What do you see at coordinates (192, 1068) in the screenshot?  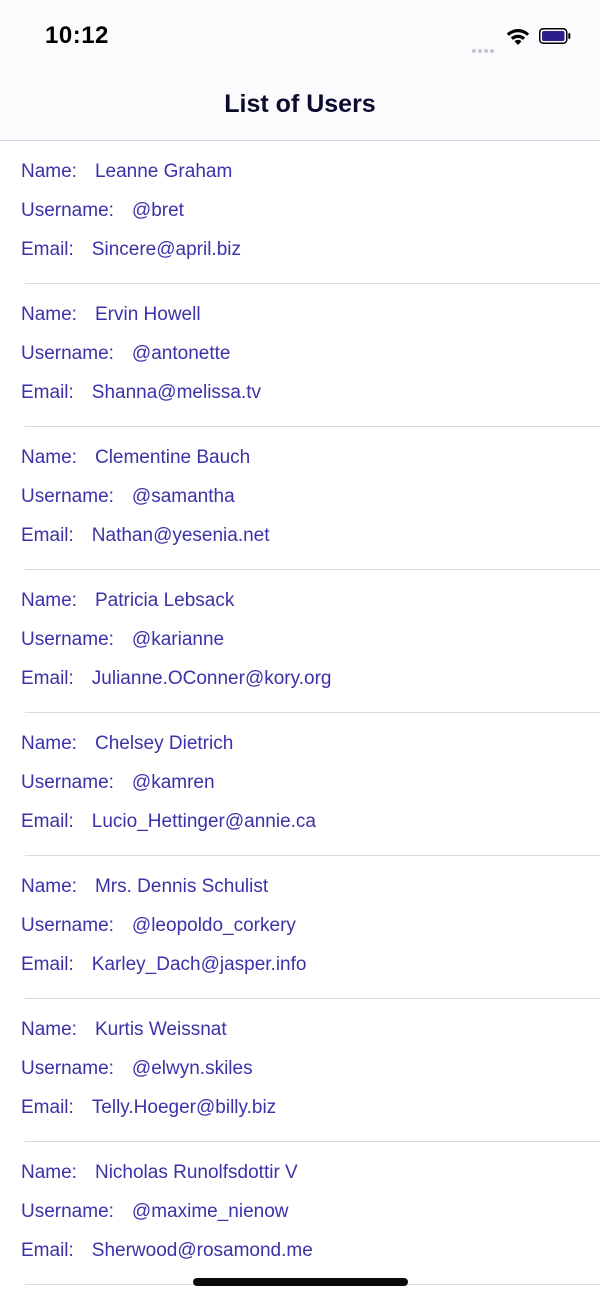 I see `user-username-value: @elwyn.skiles` at bounding box center [192, 1068].